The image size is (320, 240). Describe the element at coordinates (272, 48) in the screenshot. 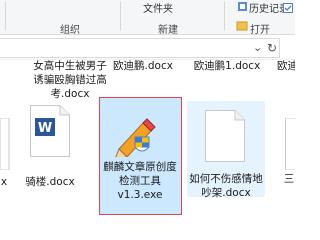

I see `refresh-icon: ↻` at that location.